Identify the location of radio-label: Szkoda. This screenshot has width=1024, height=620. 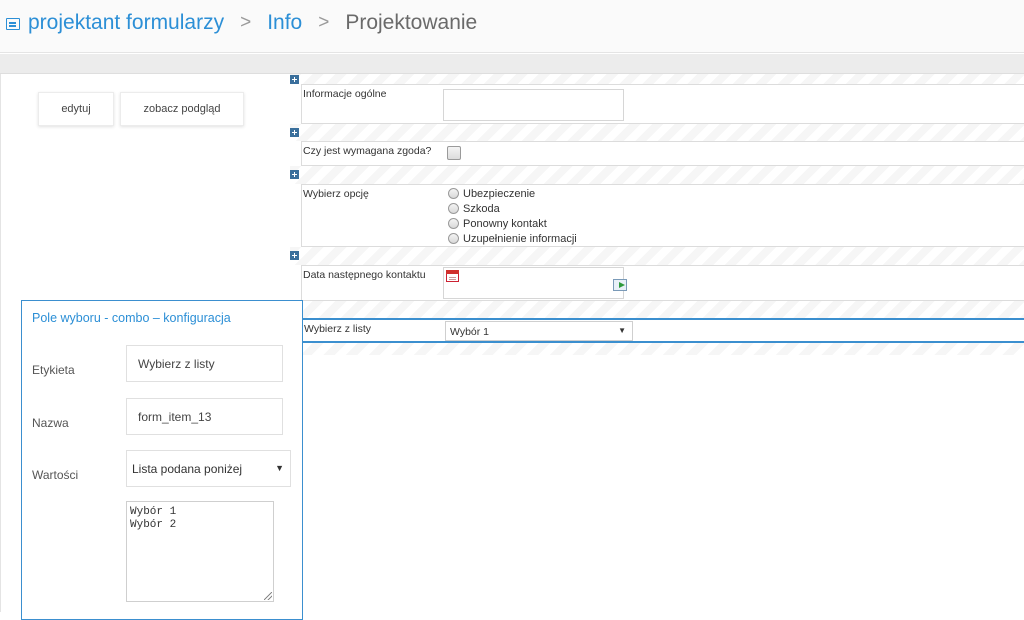
(481, 208).